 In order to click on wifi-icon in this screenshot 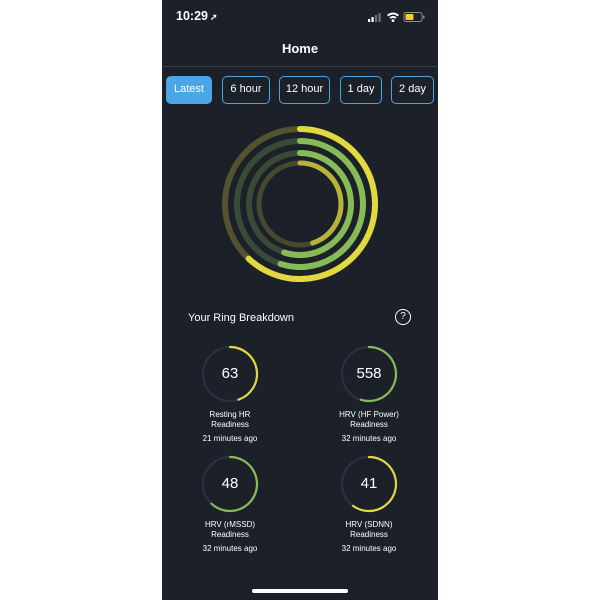, I will do `click(393, 17)`.